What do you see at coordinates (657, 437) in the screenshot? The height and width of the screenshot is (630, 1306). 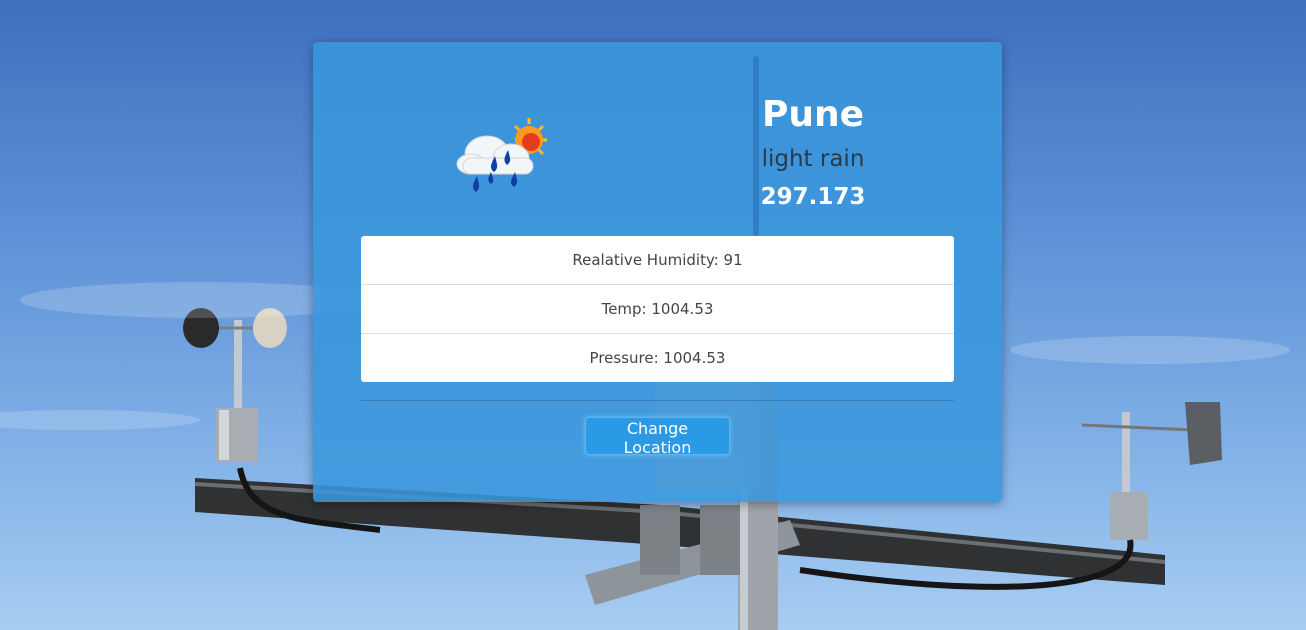 I see `change-location-button: Change Location` at bounding box center [657, 437].